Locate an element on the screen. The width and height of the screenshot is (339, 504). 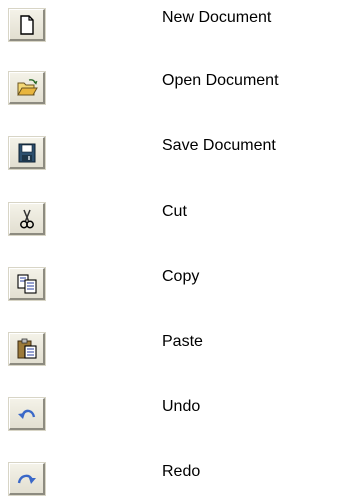
redo-button is located at coordinates (27, 479).